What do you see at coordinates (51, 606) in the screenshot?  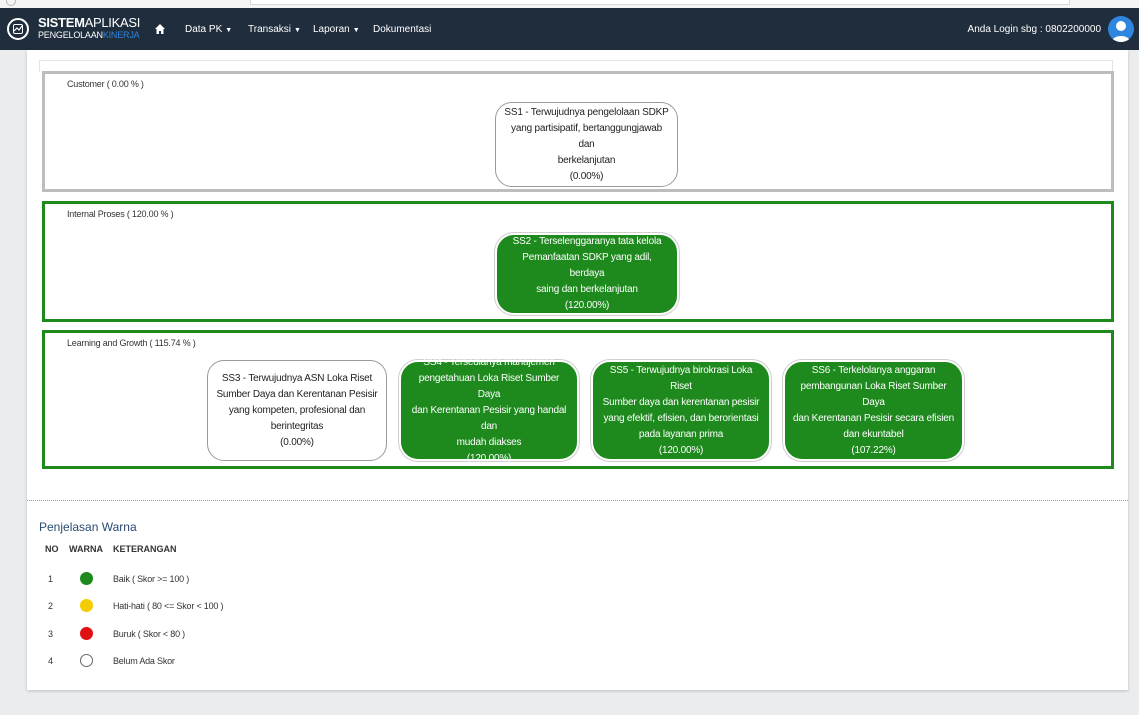 I see `legend-no: 2` at bounding box center [51, 606].